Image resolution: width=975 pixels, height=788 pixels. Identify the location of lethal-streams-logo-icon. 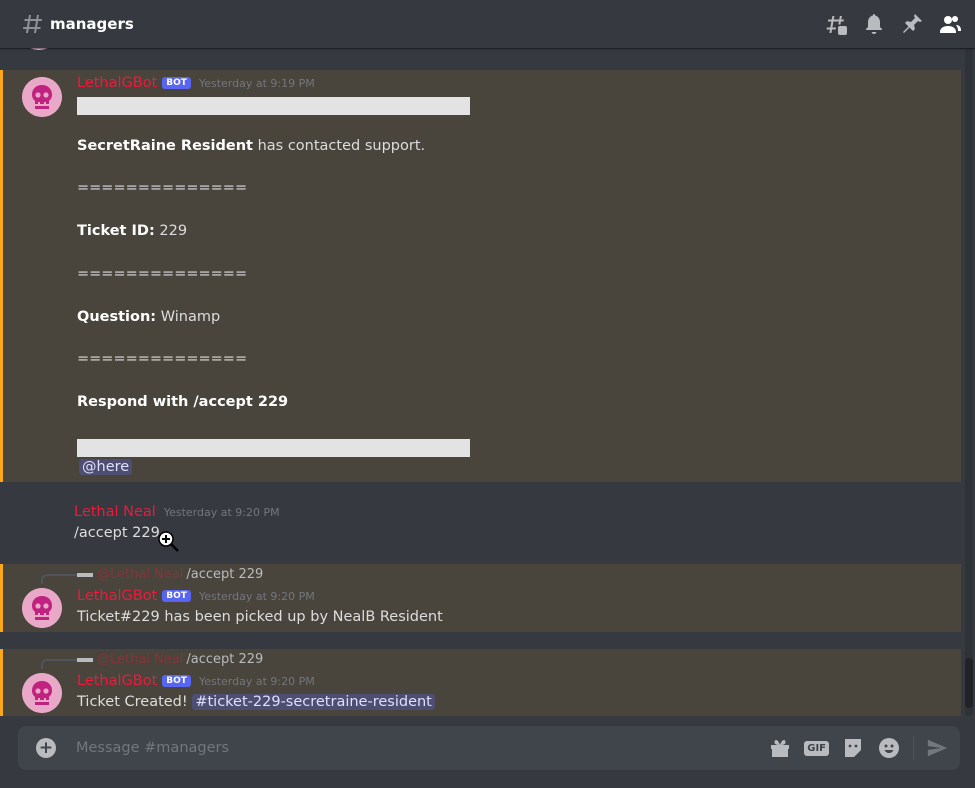
(39, 522).